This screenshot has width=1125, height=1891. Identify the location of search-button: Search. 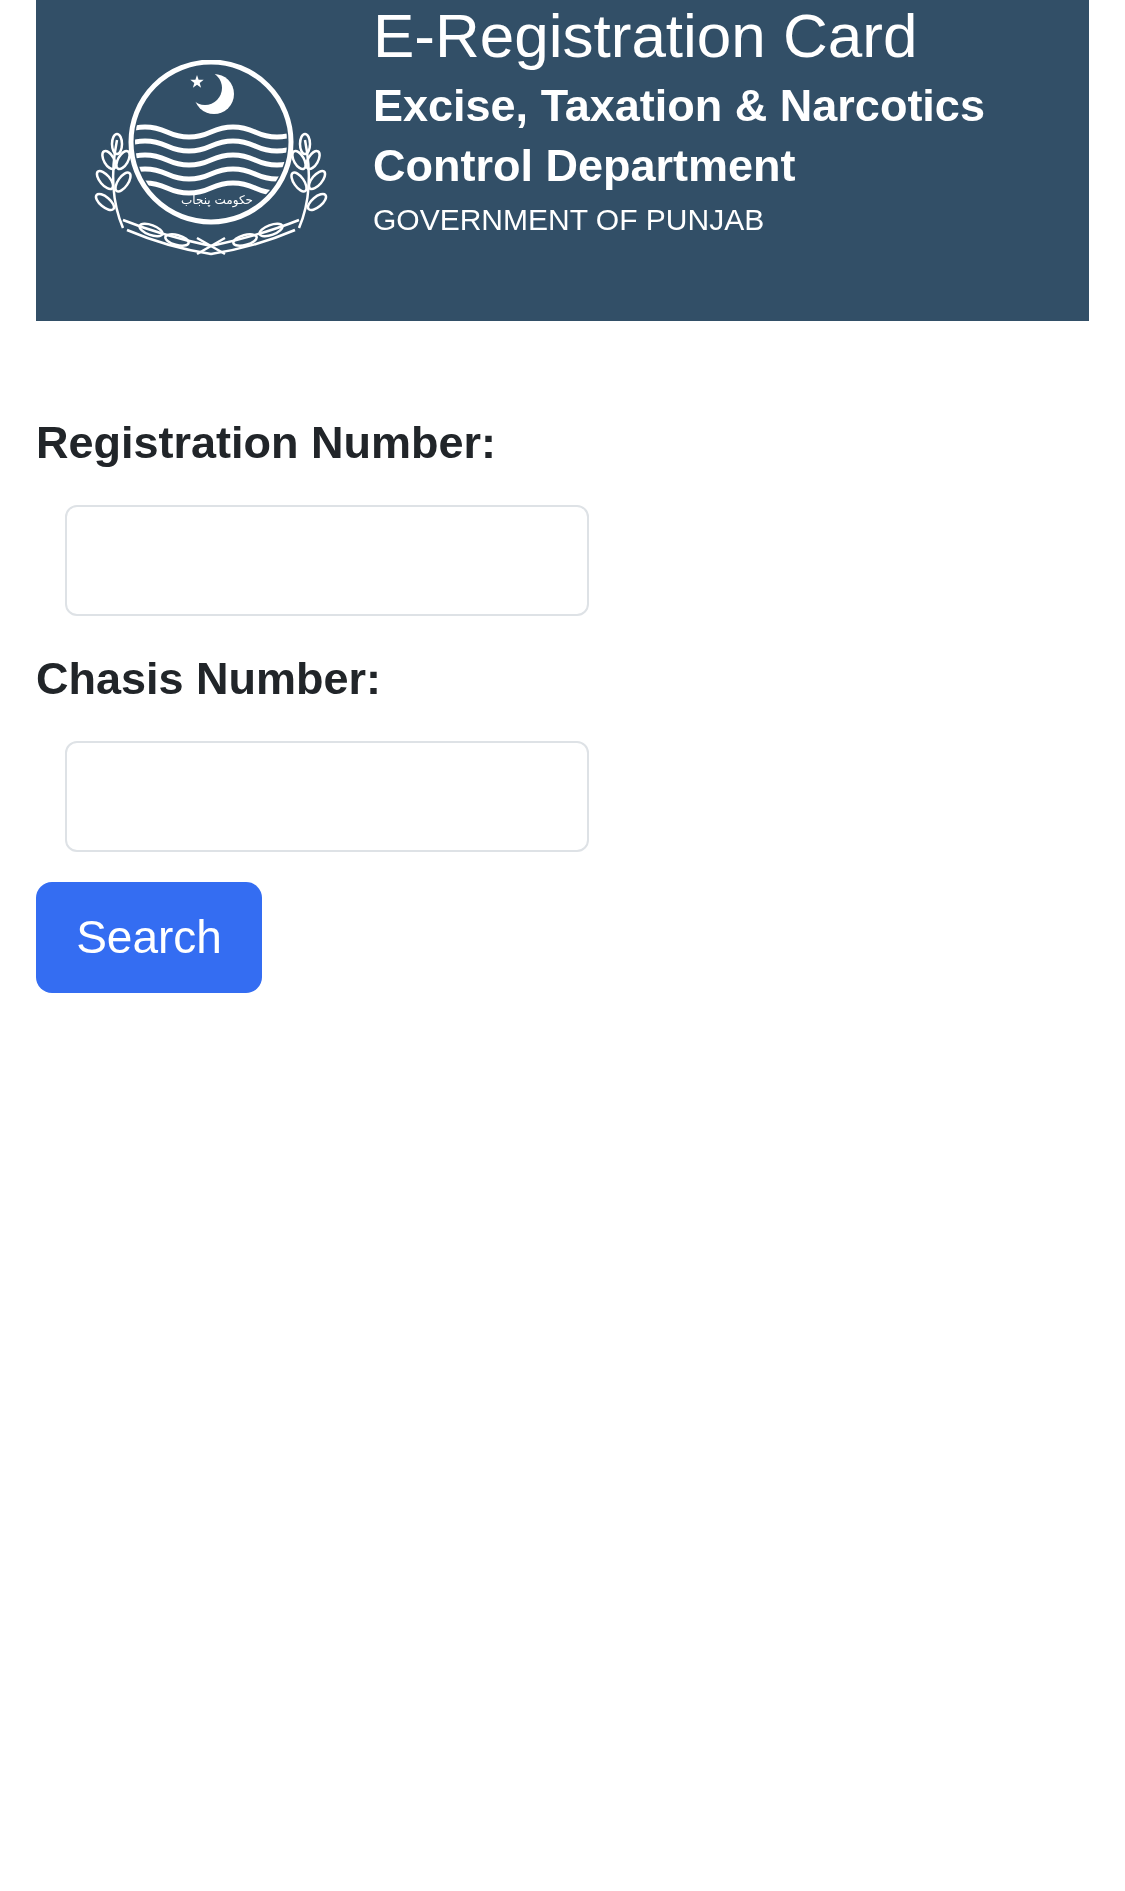
(149, 937).